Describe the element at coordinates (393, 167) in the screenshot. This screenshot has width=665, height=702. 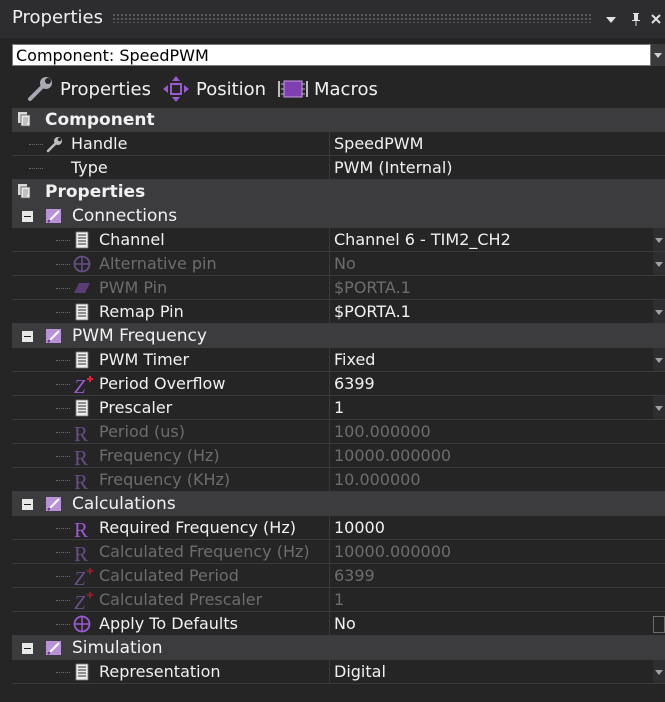
I see `row-type-value: PWM (Internal)` at that location.